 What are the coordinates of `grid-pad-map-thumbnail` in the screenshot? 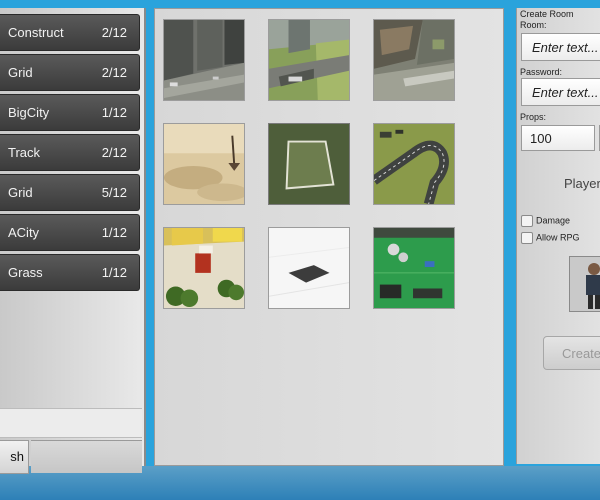 It's located at (309, 164).